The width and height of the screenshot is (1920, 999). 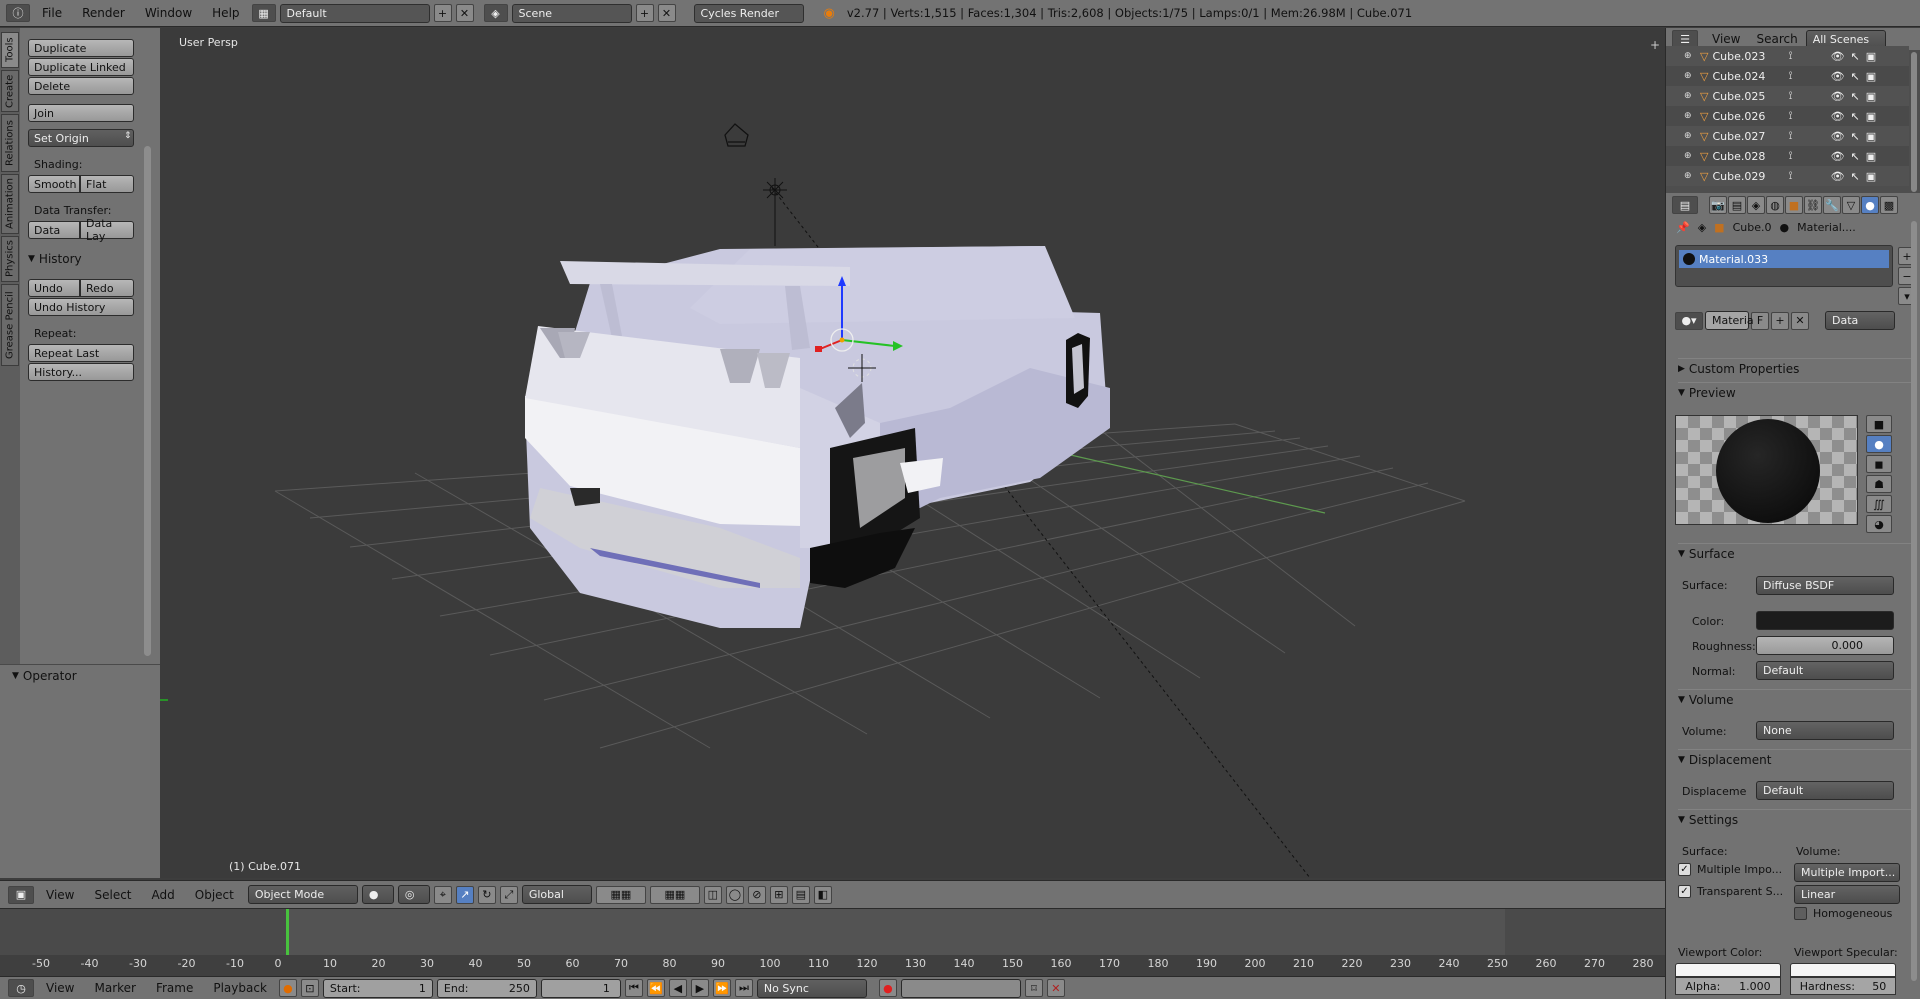 What do you see at coordinates (174, 988) in the screenshot?
I see `tl-menu-frame: Frame` at bounding box center [174, 988].